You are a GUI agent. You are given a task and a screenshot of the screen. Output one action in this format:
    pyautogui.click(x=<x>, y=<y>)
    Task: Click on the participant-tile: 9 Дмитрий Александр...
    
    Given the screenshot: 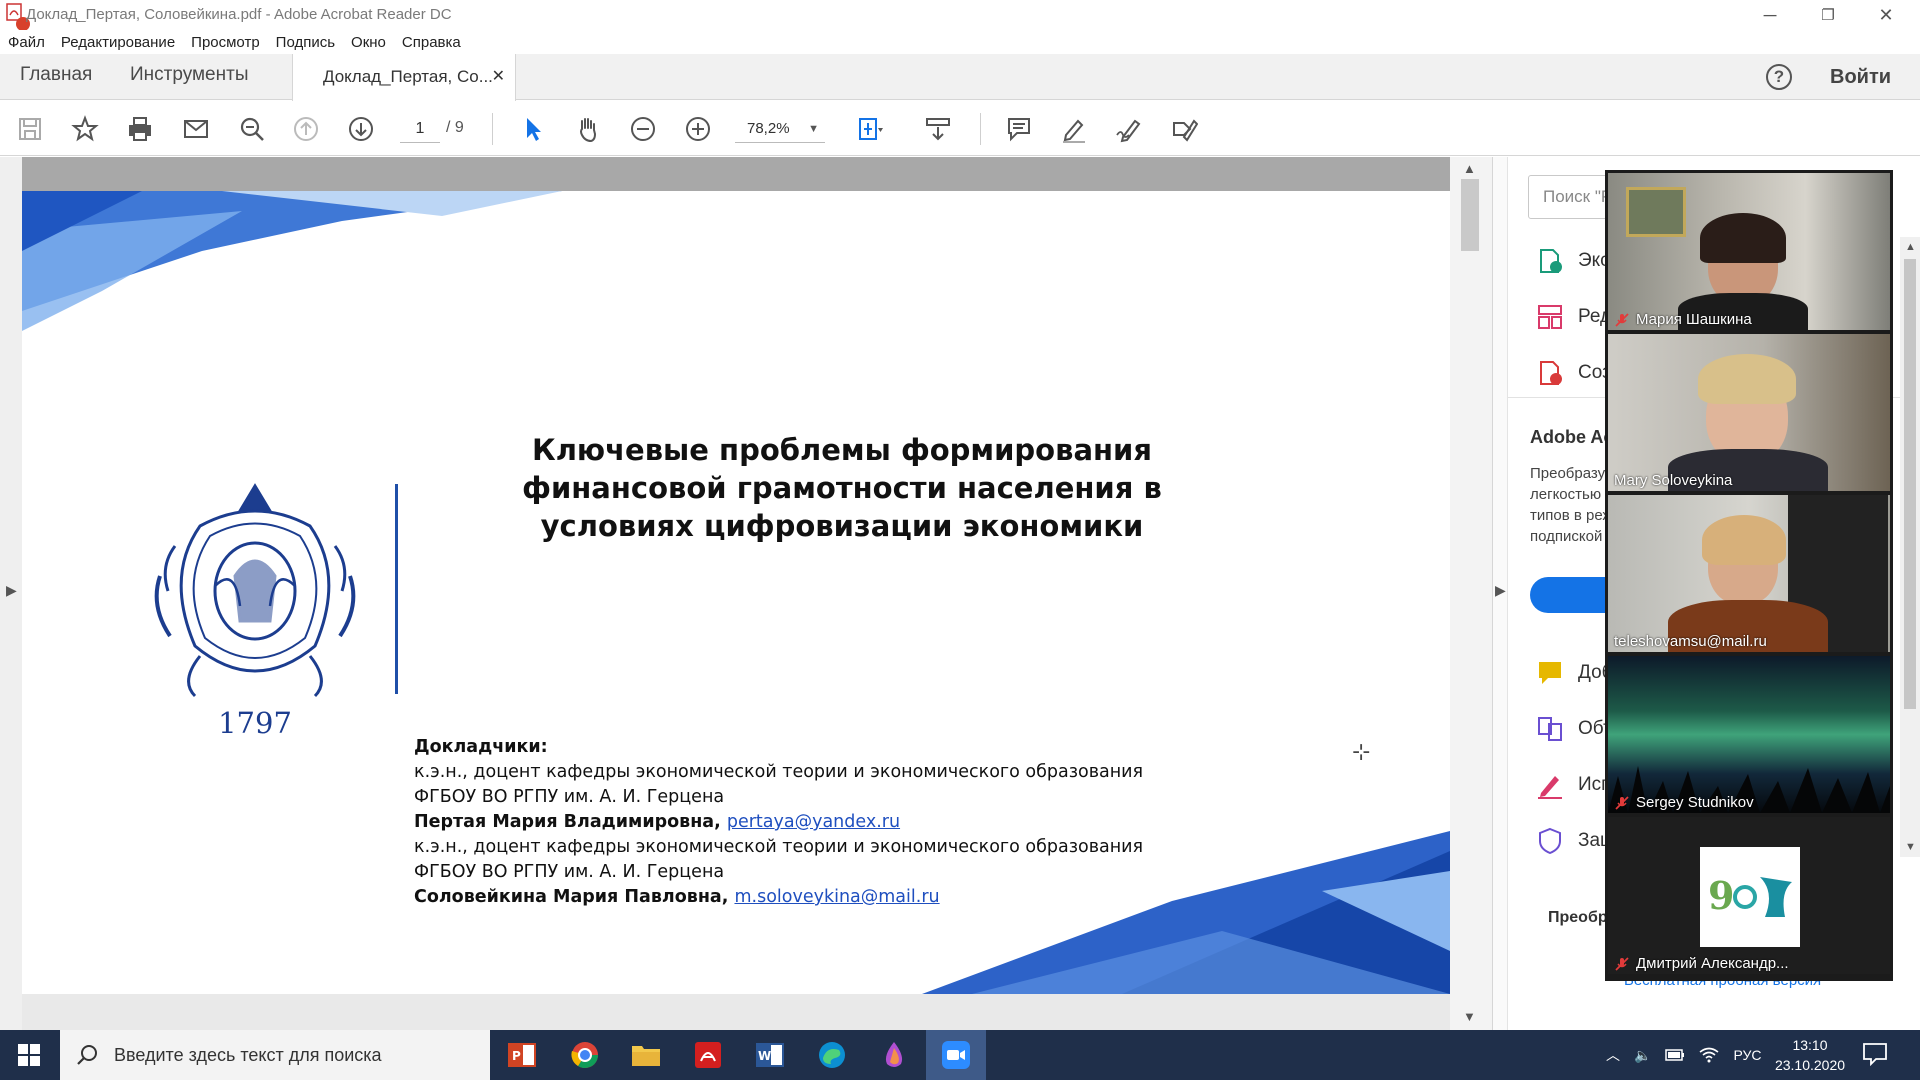 What is the action you would take?
    pyautogui.click(x=1749, y=895)
    